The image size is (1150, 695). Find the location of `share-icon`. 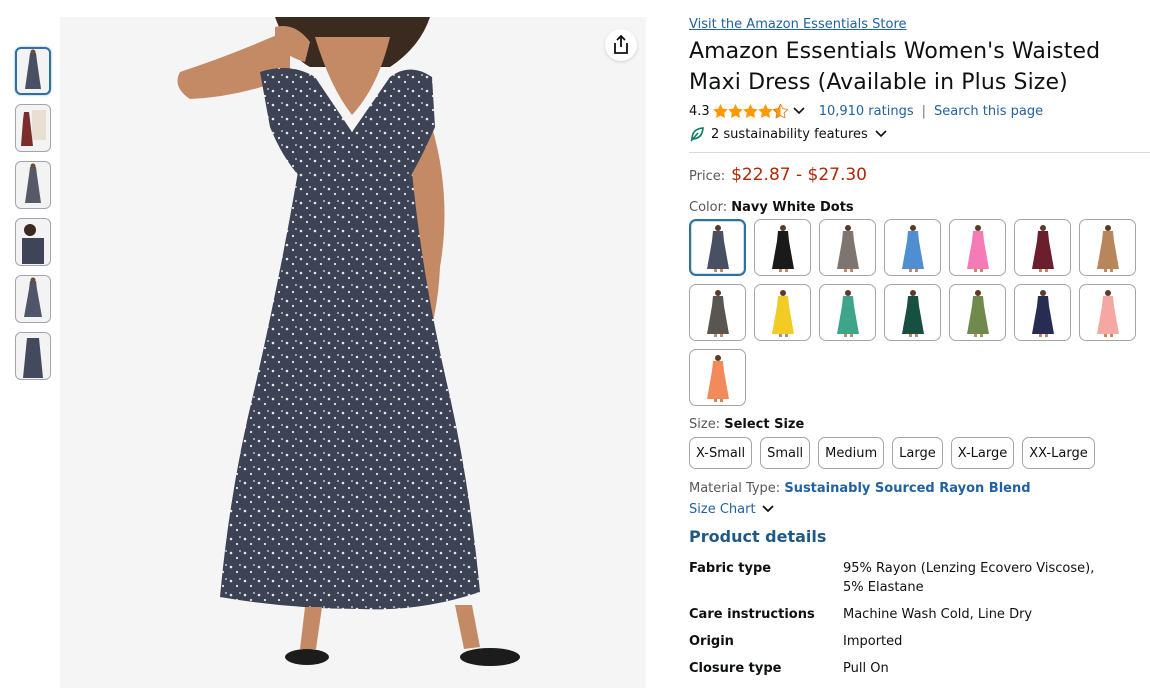

share-icon is located at coordinates (621, 44).